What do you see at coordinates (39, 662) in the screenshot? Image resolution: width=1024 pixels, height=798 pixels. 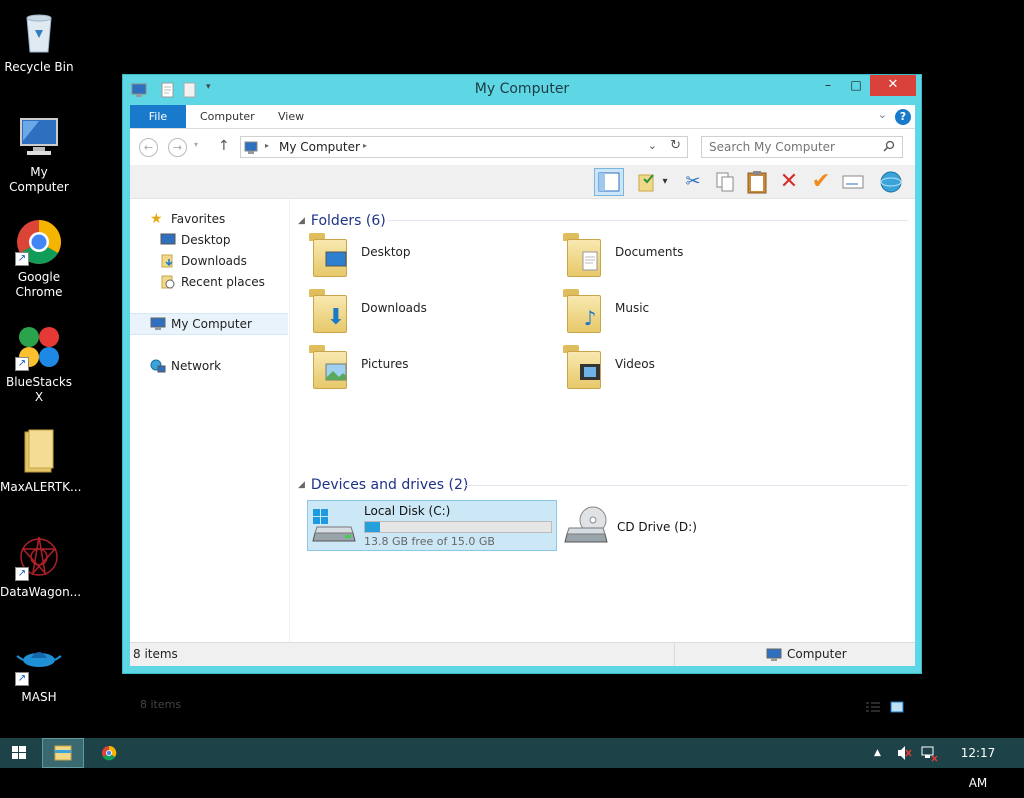 I see `mash-icon: ↗` at bounding box center [39, 662].